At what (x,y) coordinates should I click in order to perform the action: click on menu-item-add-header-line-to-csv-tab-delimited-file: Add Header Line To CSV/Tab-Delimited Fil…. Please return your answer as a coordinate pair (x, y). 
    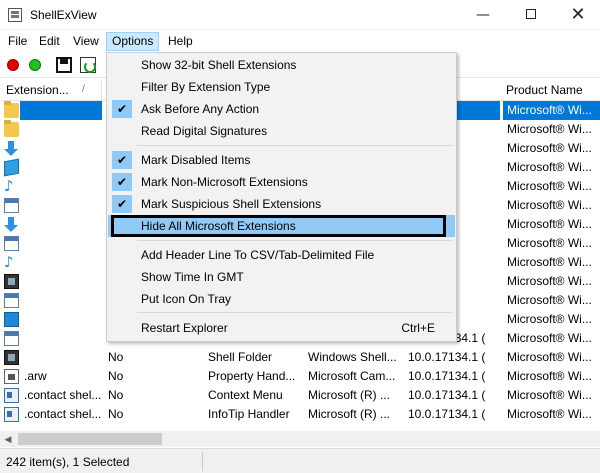
    Looking at the image, I should click on (281, 255).